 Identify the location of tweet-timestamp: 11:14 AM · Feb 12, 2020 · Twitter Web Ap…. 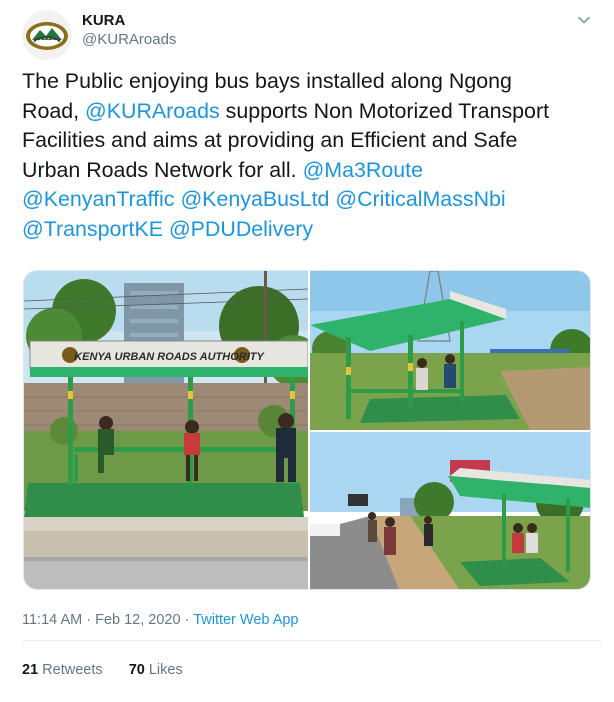
(160, 620).